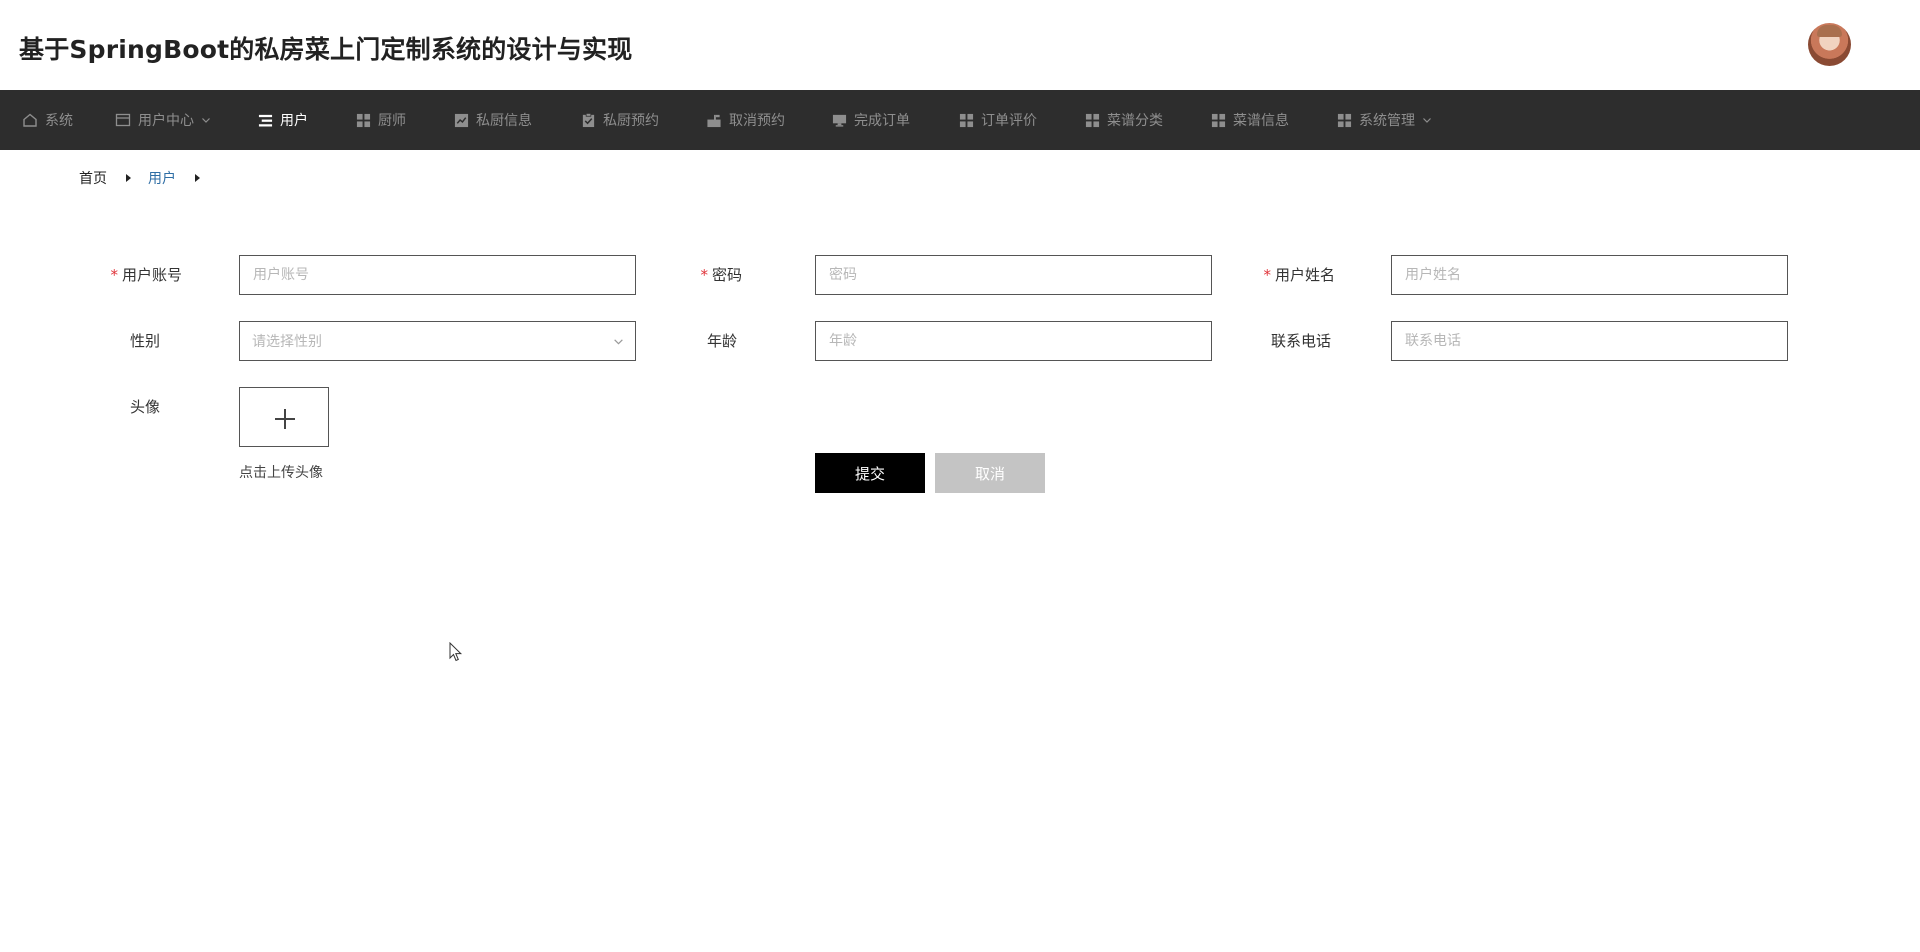  I want to click on nav-item-label: 私厨信息, so click(504, 121).